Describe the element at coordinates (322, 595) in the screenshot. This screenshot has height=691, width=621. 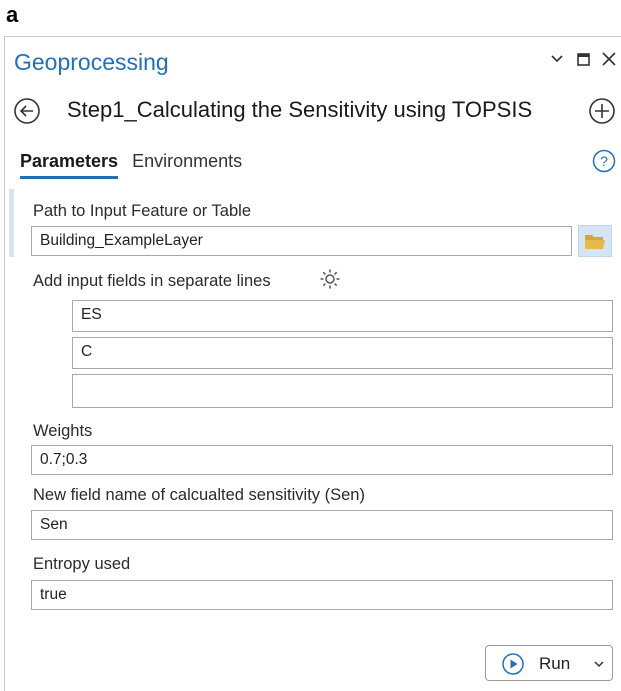
I see `entropy-field: true` at that location.